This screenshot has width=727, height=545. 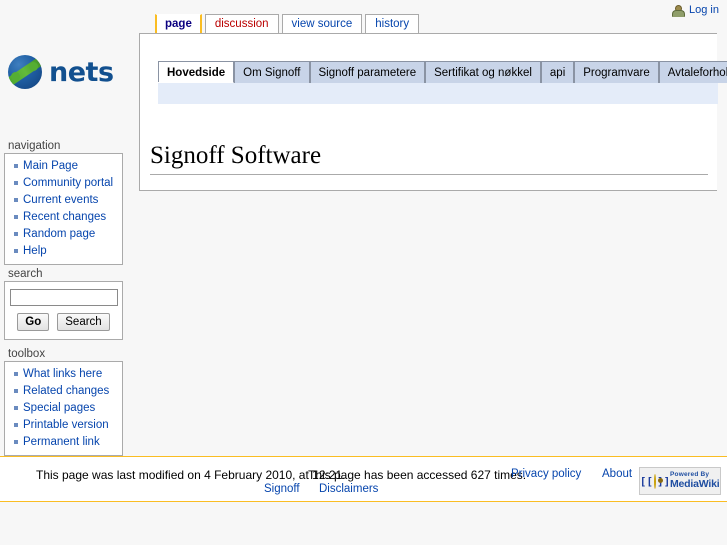 I want to click on portlet-search: search Go Search, so click(x=65, y=304).